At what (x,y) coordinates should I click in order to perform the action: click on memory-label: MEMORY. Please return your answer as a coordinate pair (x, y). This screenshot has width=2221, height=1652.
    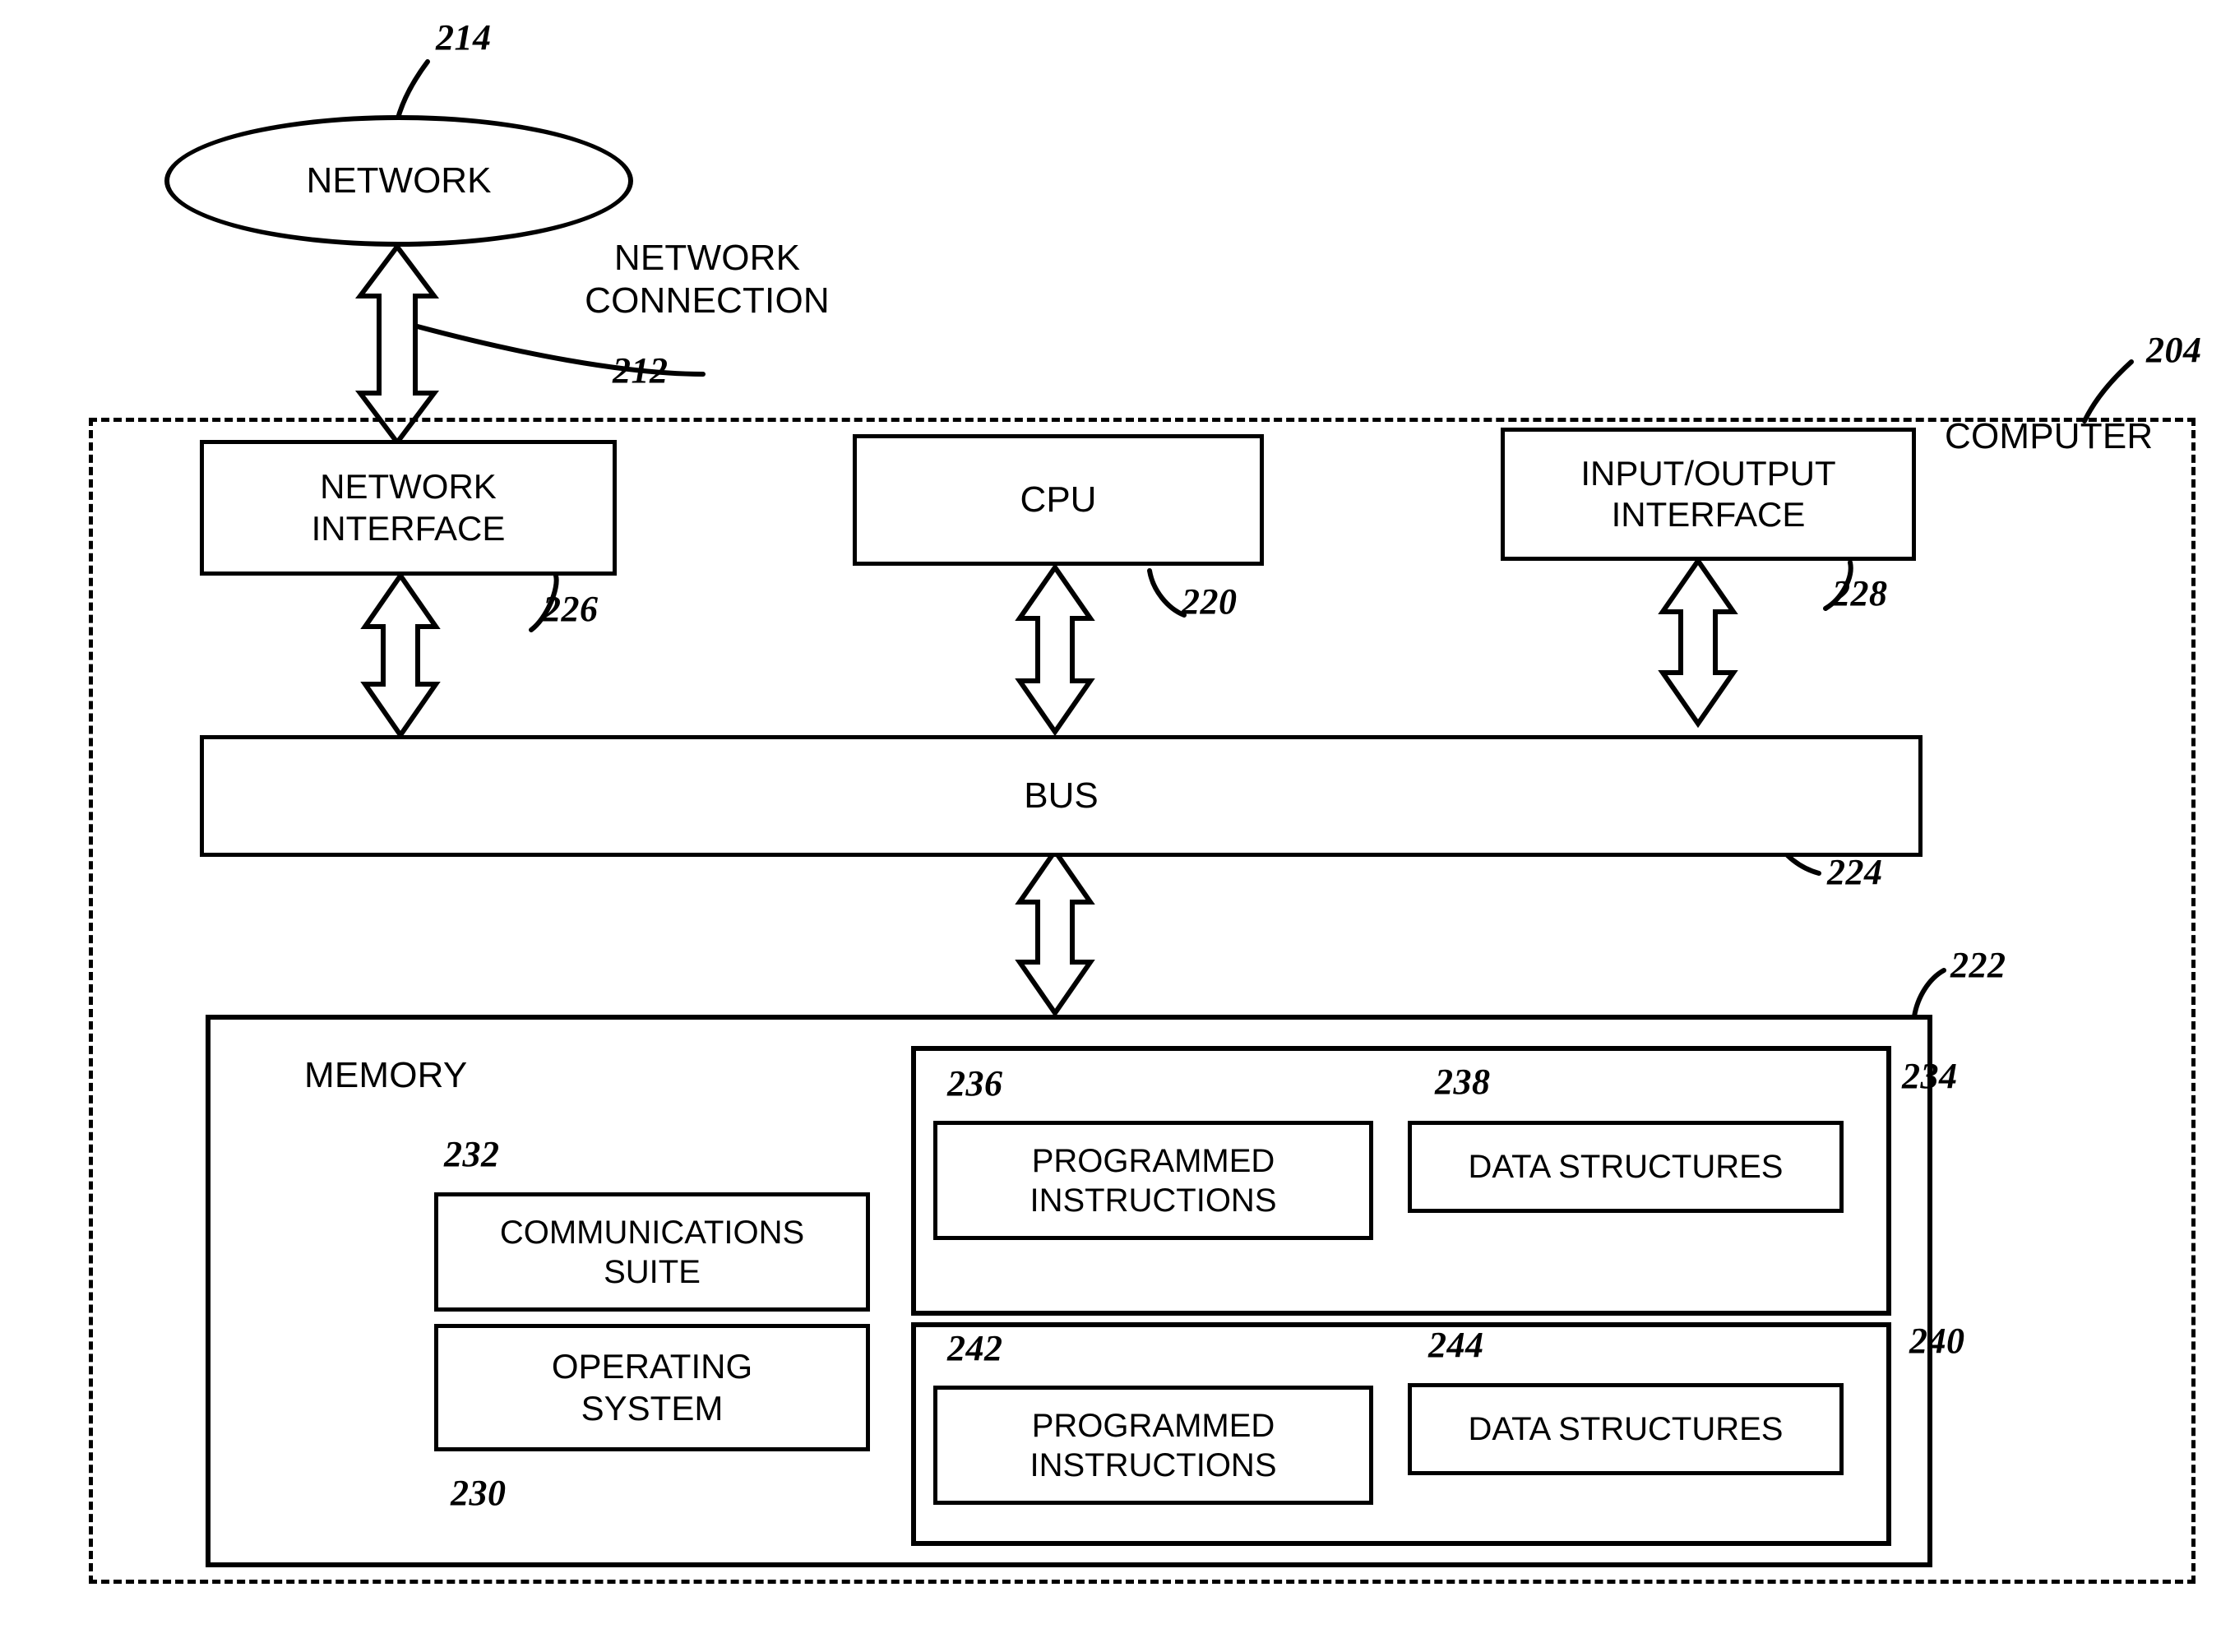
    Looking at the image, I should click on (386, 1075).